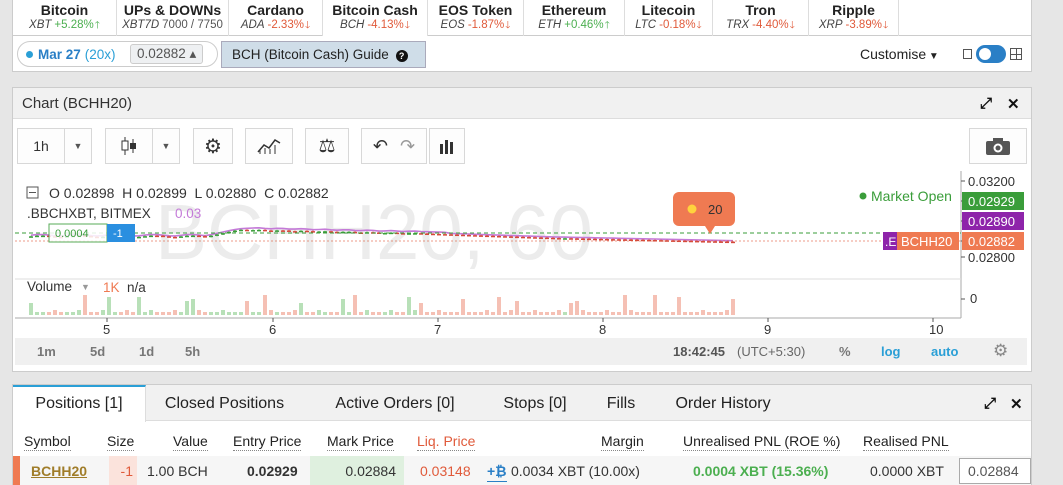  Describe the element at coordinates (267, 442) in the screenshot. I see `column-header-entry-price: Entry Price` at that location.